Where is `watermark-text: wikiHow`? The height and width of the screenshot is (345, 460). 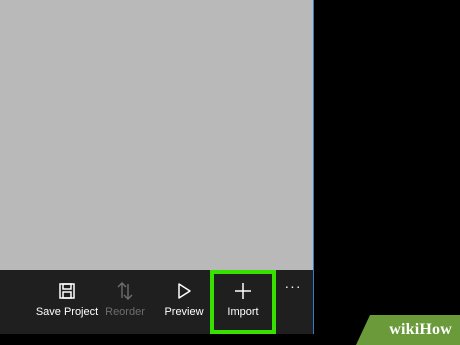 watermark-text: wikiHow is located at coordinates (420, 329).